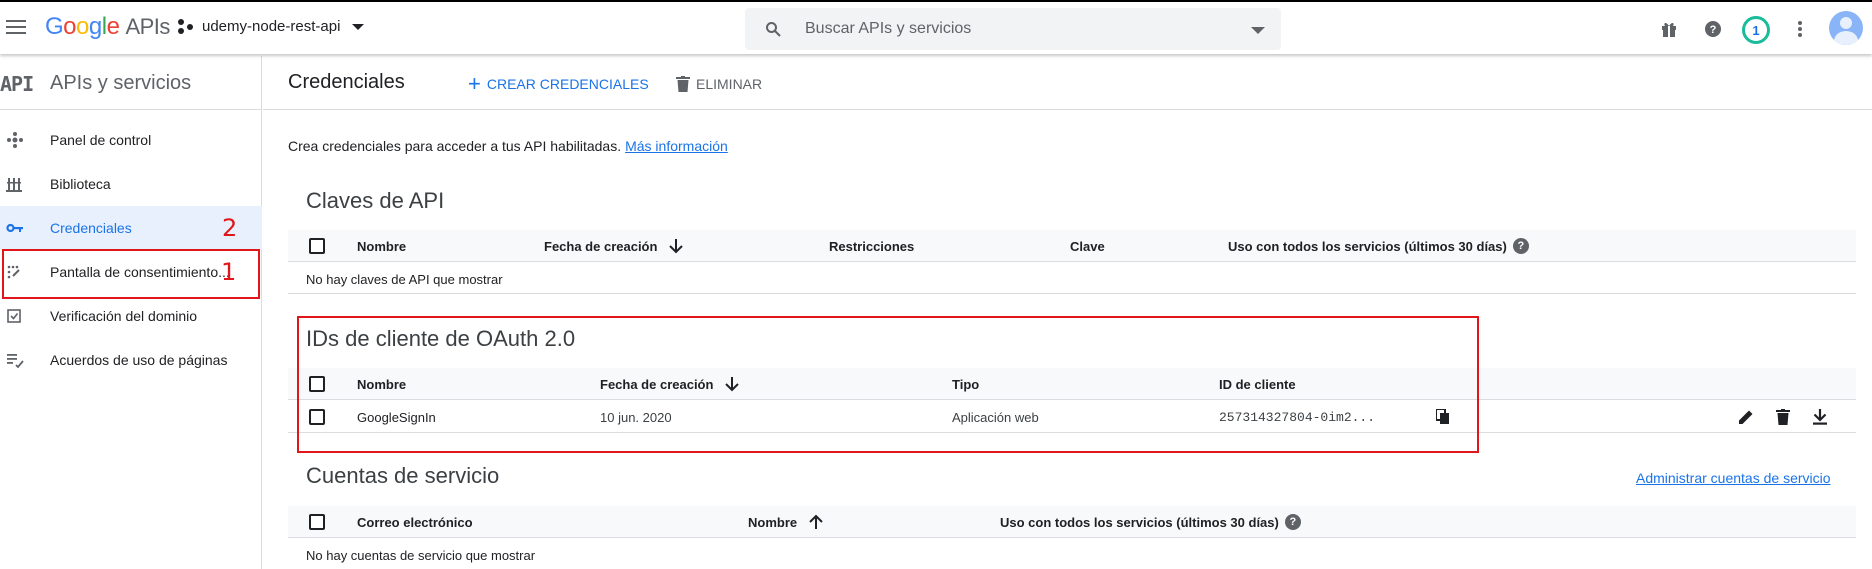 The height and width of the screenshot is (569, 1872). What do you see at coordinates (1072, 278) in the screenshot?
I see `empty-row: No hay claves de API que mostrar` at bounding box center [1072, 278].